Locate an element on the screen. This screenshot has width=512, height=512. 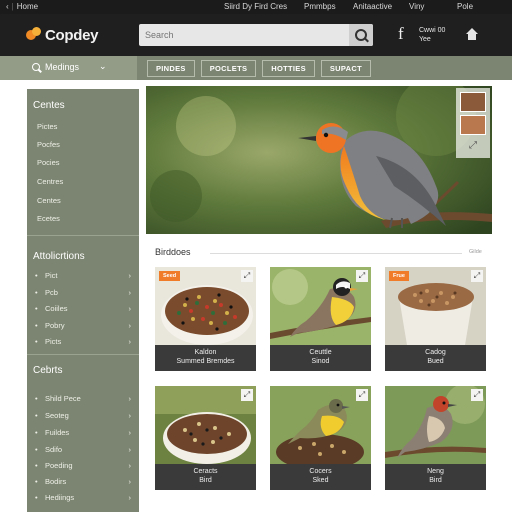
nav-tab: HOTTIES is located at coordinates (288, 68).